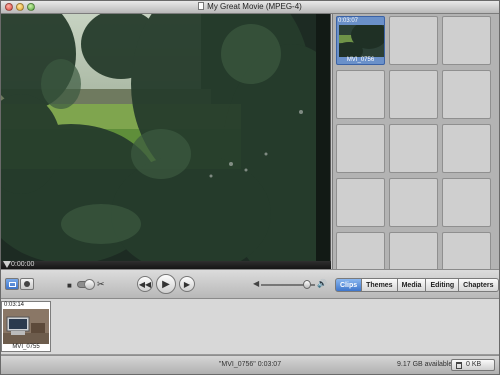 The height and width of the screenshot is (375, 500). Describe the element at coordinates (256, 283) in the screenshot. I see `speaker-low-icon: ◀` at that location.